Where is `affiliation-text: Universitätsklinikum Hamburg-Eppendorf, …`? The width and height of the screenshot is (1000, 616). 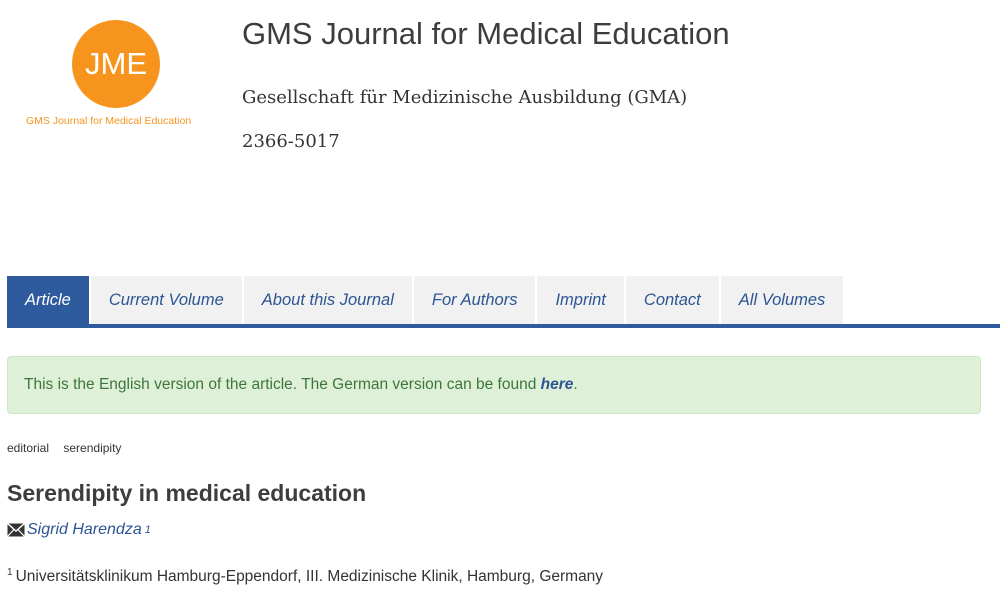
affiliation-text: Universitätsklinikum Hamburg-Eppendorf, … is located at coordinates (309, 577).